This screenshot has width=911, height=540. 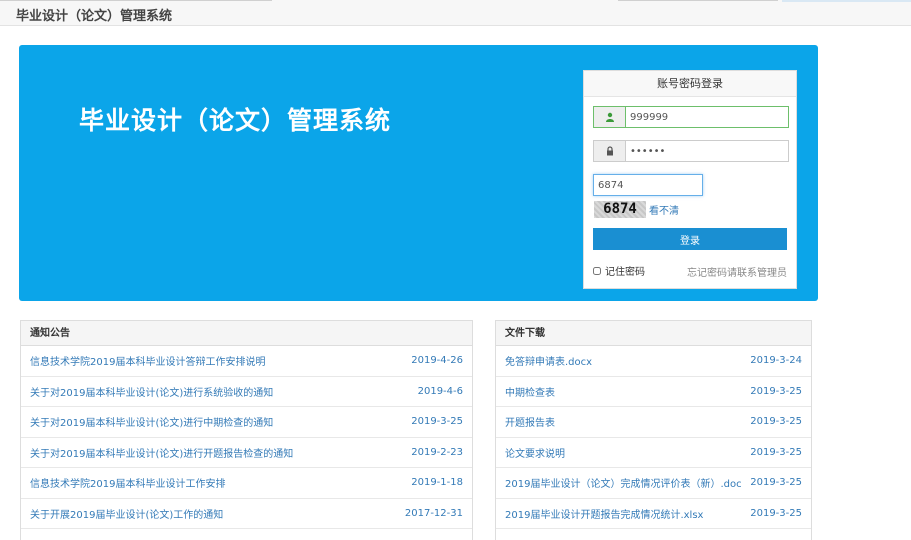 I want to click on navbar-brand: 毕业设计（论文）管理系统, so click(x=94, y=14).